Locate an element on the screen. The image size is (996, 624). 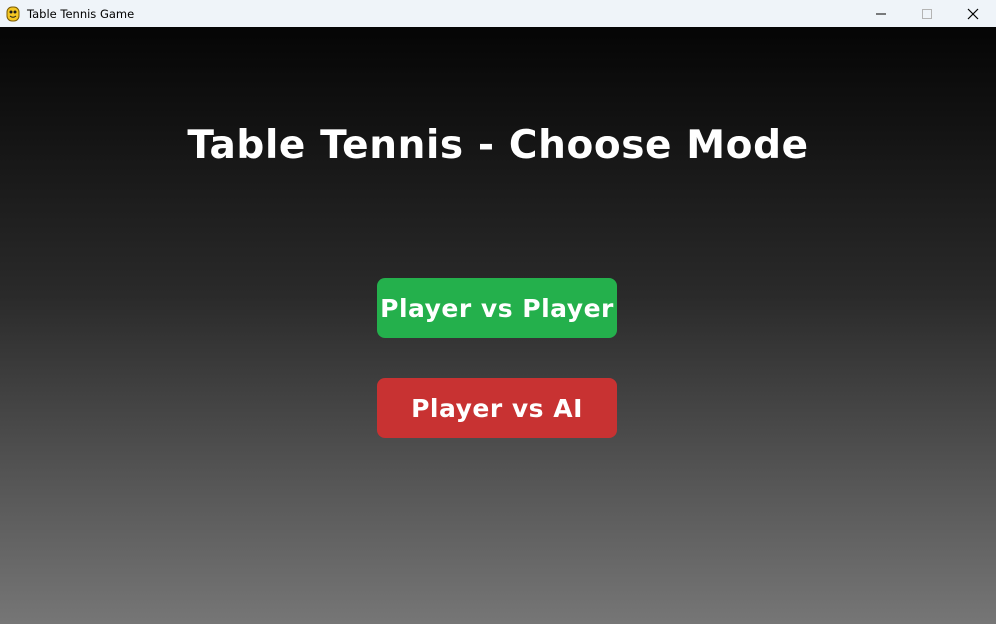
minimize-icon is located at coordinates (881, 13).